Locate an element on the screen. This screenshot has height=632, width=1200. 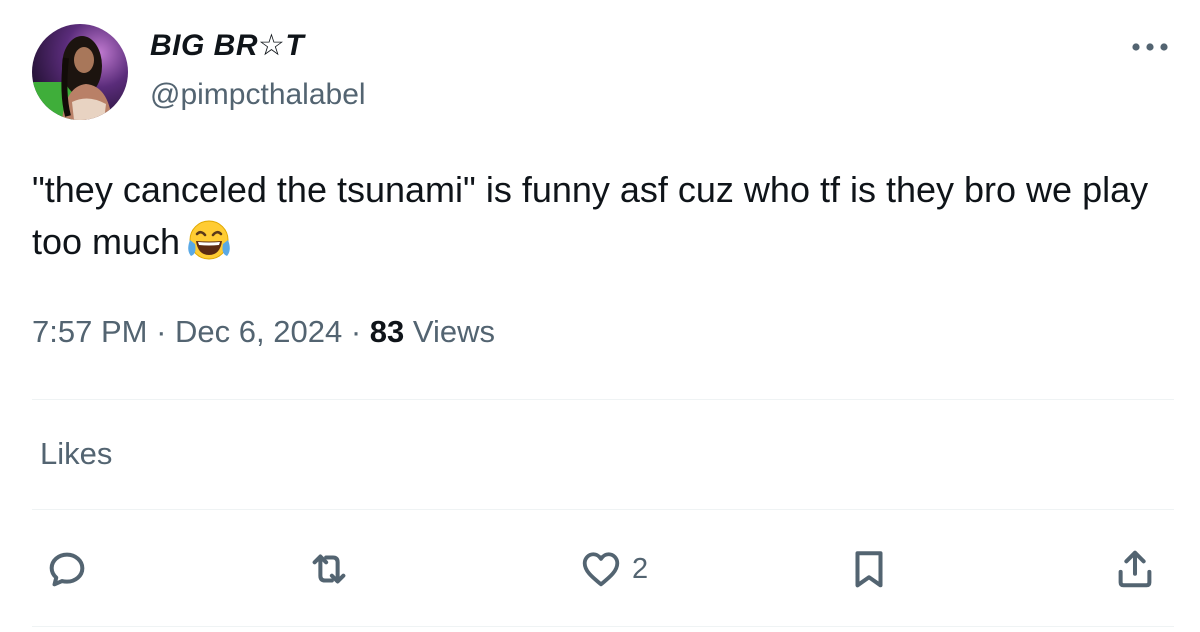
avatar-photo is located at coordinates (80, 72).